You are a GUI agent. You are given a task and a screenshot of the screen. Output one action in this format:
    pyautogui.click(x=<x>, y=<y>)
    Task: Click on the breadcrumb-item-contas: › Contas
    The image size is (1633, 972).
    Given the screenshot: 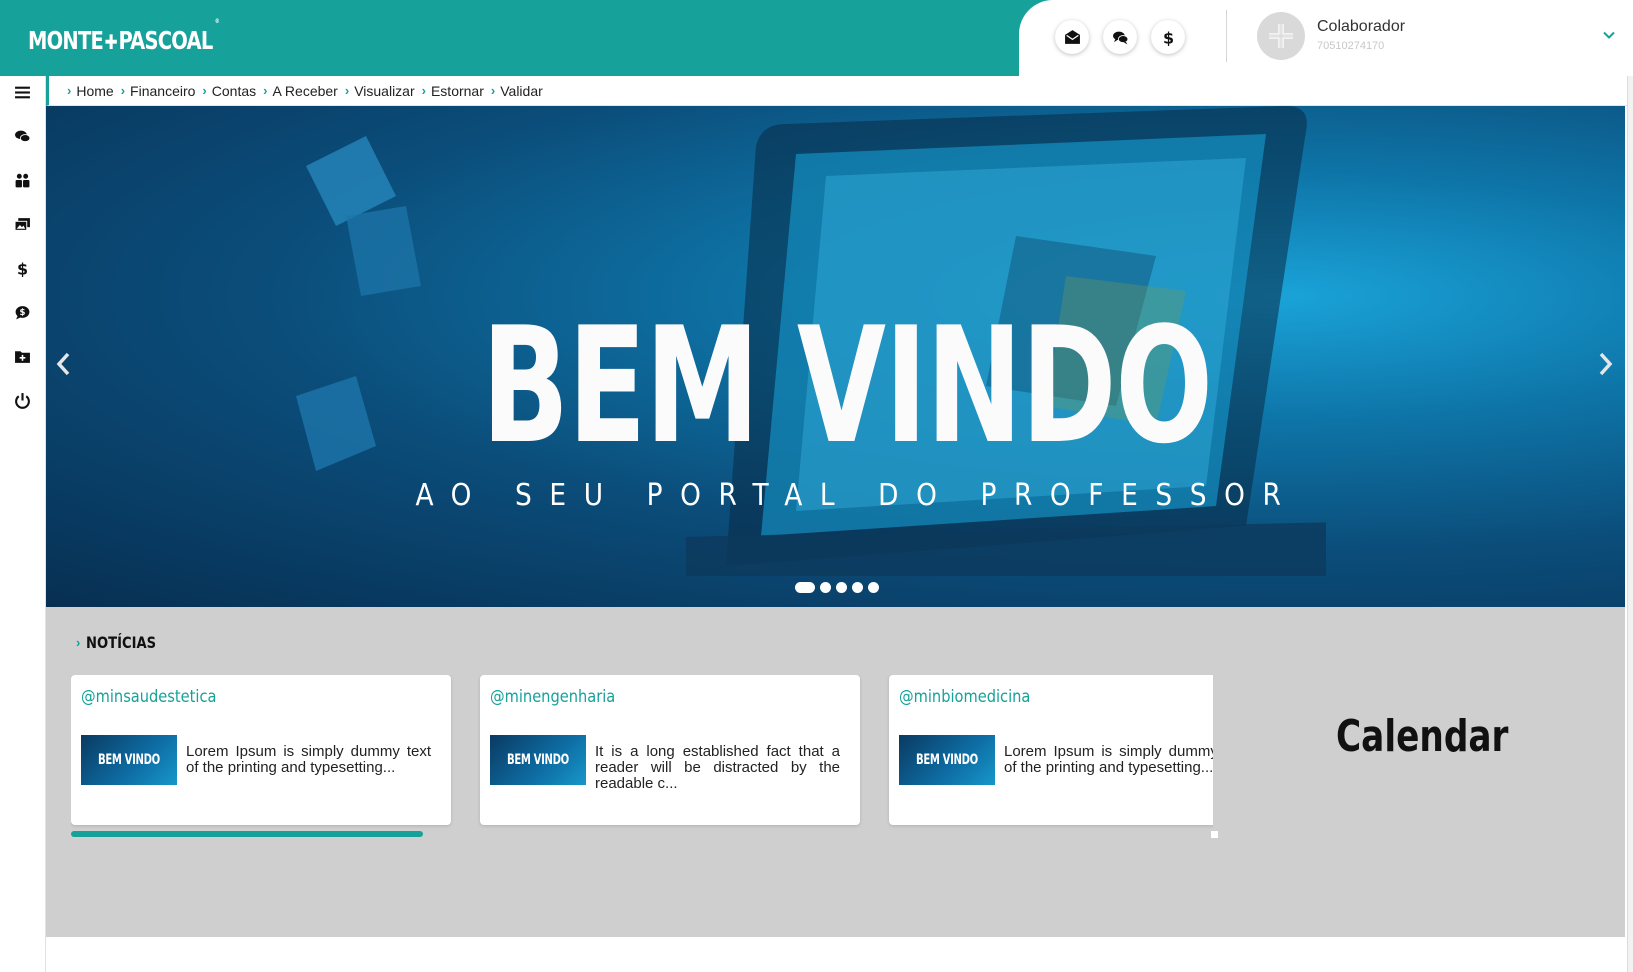 What is the action you would take?
    pyautogui.click(x=229, y=91)
    